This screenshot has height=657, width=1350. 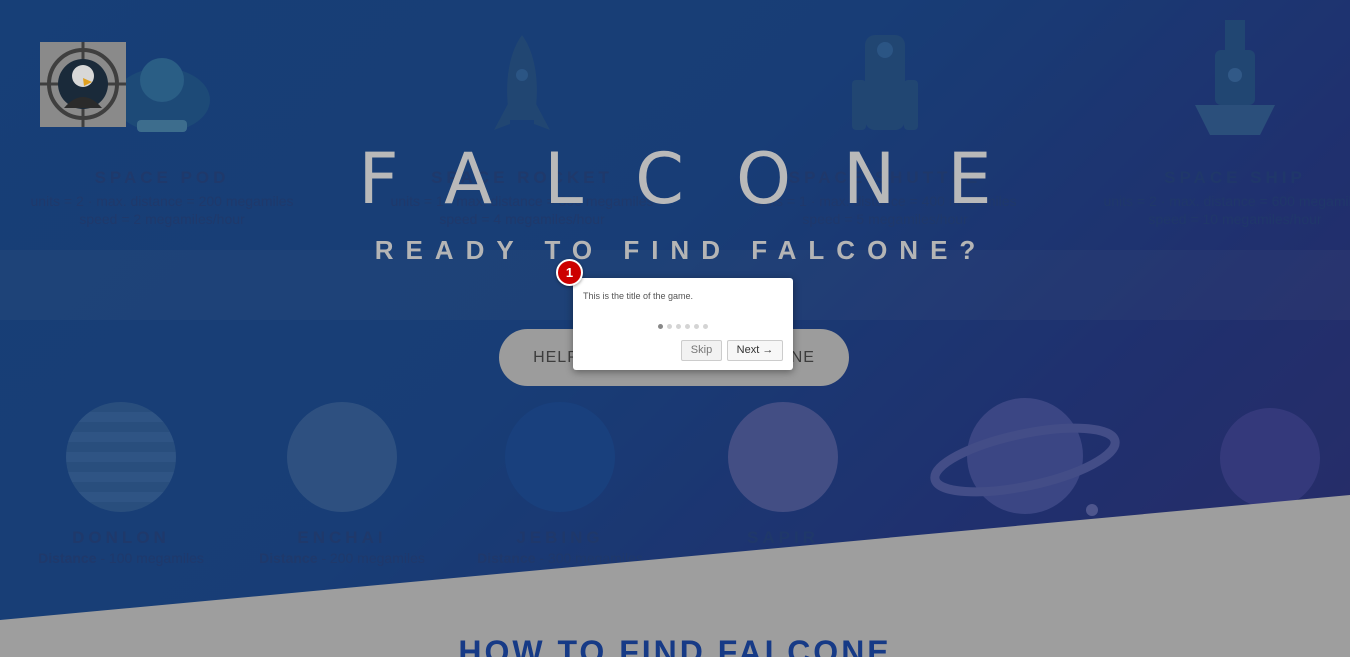 What do you see at coordinates (569, 272) in the screenshot?
I see `tour-step-badge: 1` at bounding box center [569, 272].